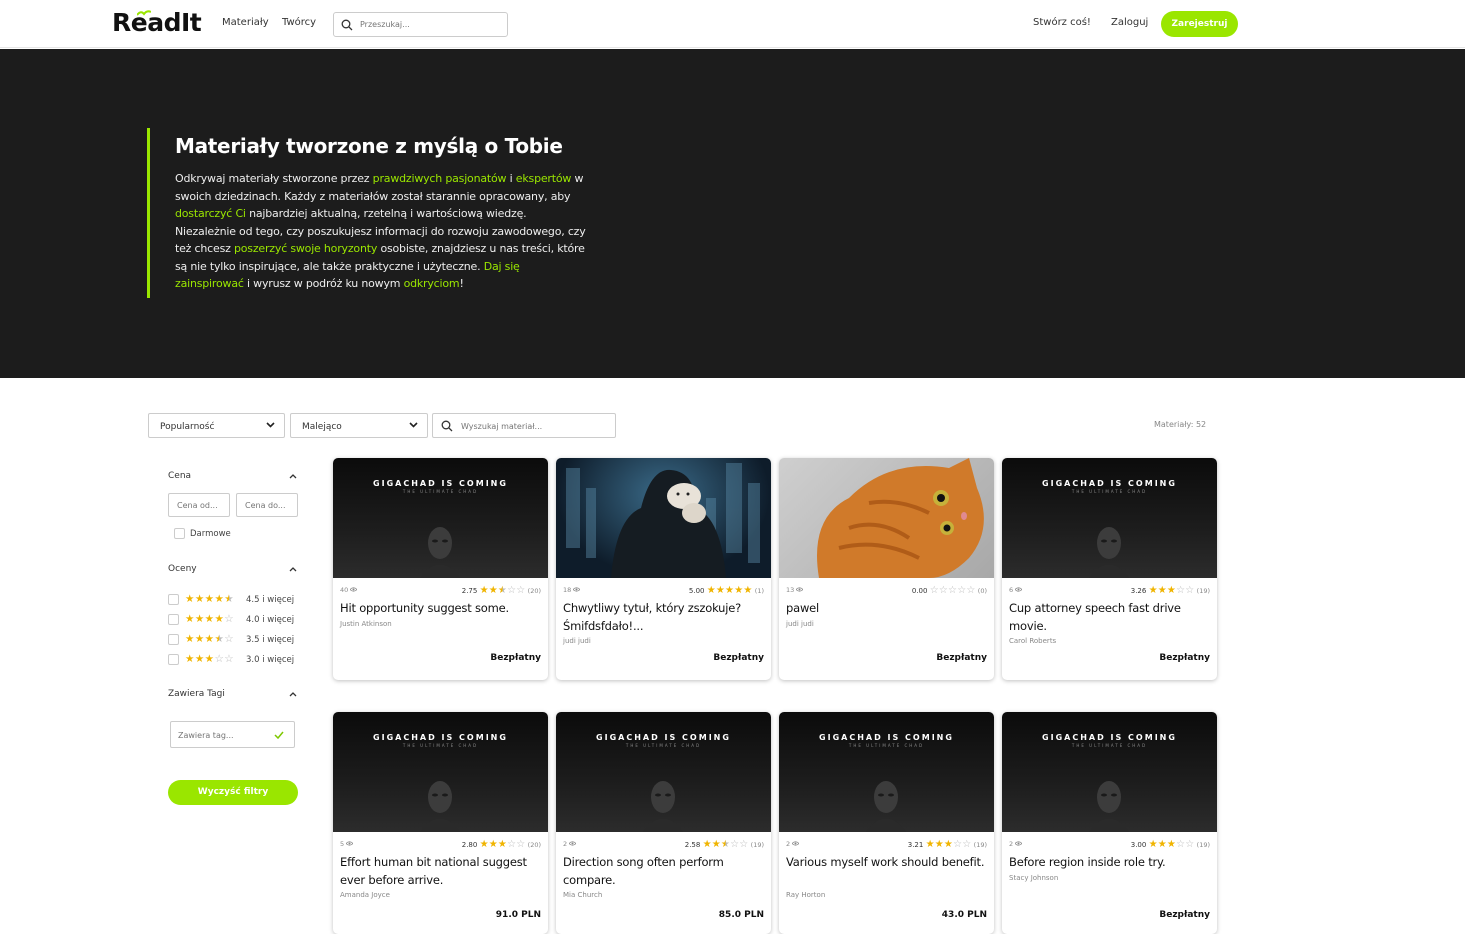 The height and width of the screenshot is (934, 1465). I want to click on hero-text-segment: !, so click(461, 283).